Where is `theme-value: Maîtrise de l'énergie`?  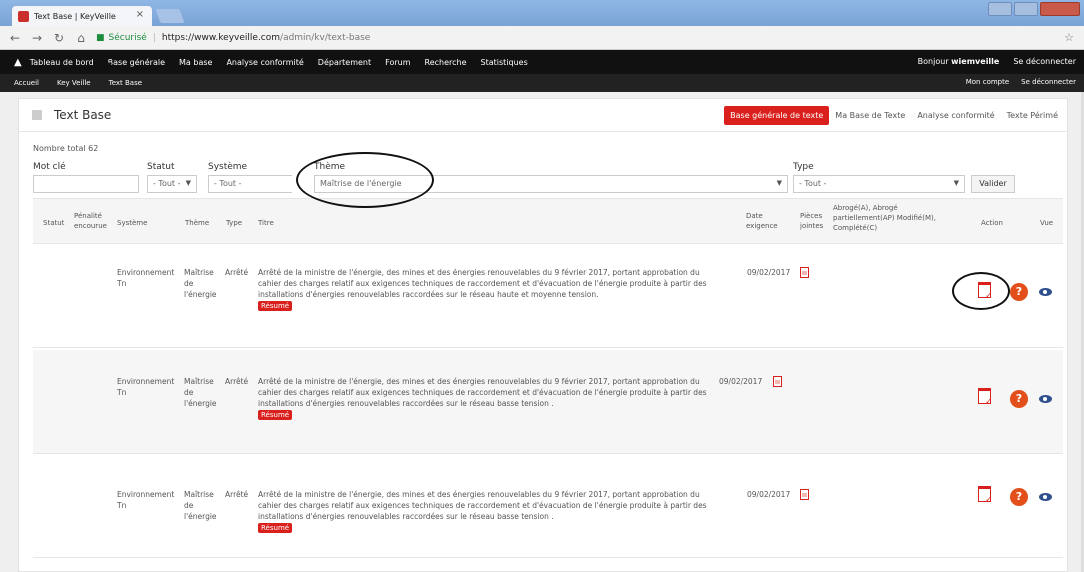 theme-value: Maîtrise de l'énergie is located at coordinates (361, 183).